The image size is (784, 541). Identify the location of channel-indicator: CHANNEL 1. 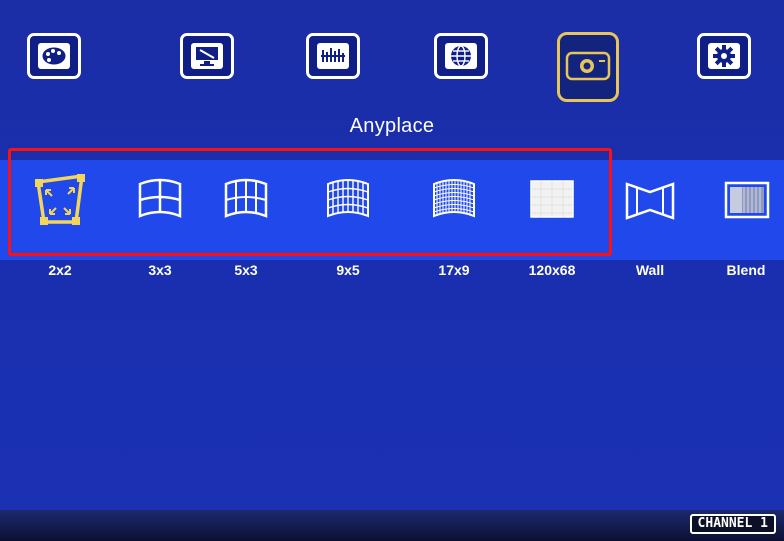
(732, 524).